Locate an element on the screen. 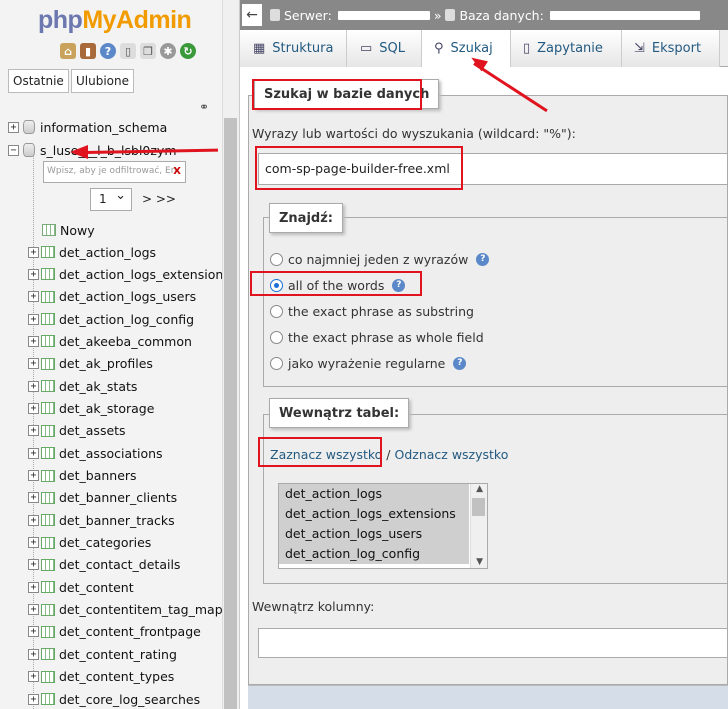 Image resolution: width=728 pixels, height=709 pixels. settings-icon: ✱ is located at coordinates (168, 51).